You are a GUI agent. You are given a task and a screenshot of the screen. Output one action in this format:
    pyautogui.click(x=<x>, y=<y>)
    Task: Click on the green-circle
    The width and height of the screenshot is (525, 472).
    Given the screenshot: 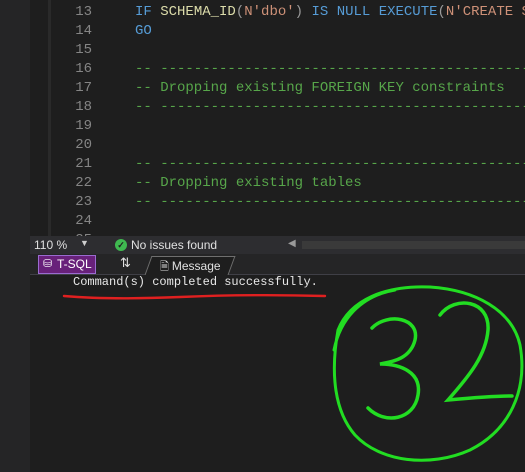 What is the action you would take?
    pyautogui.click(x=428, y=373)
    